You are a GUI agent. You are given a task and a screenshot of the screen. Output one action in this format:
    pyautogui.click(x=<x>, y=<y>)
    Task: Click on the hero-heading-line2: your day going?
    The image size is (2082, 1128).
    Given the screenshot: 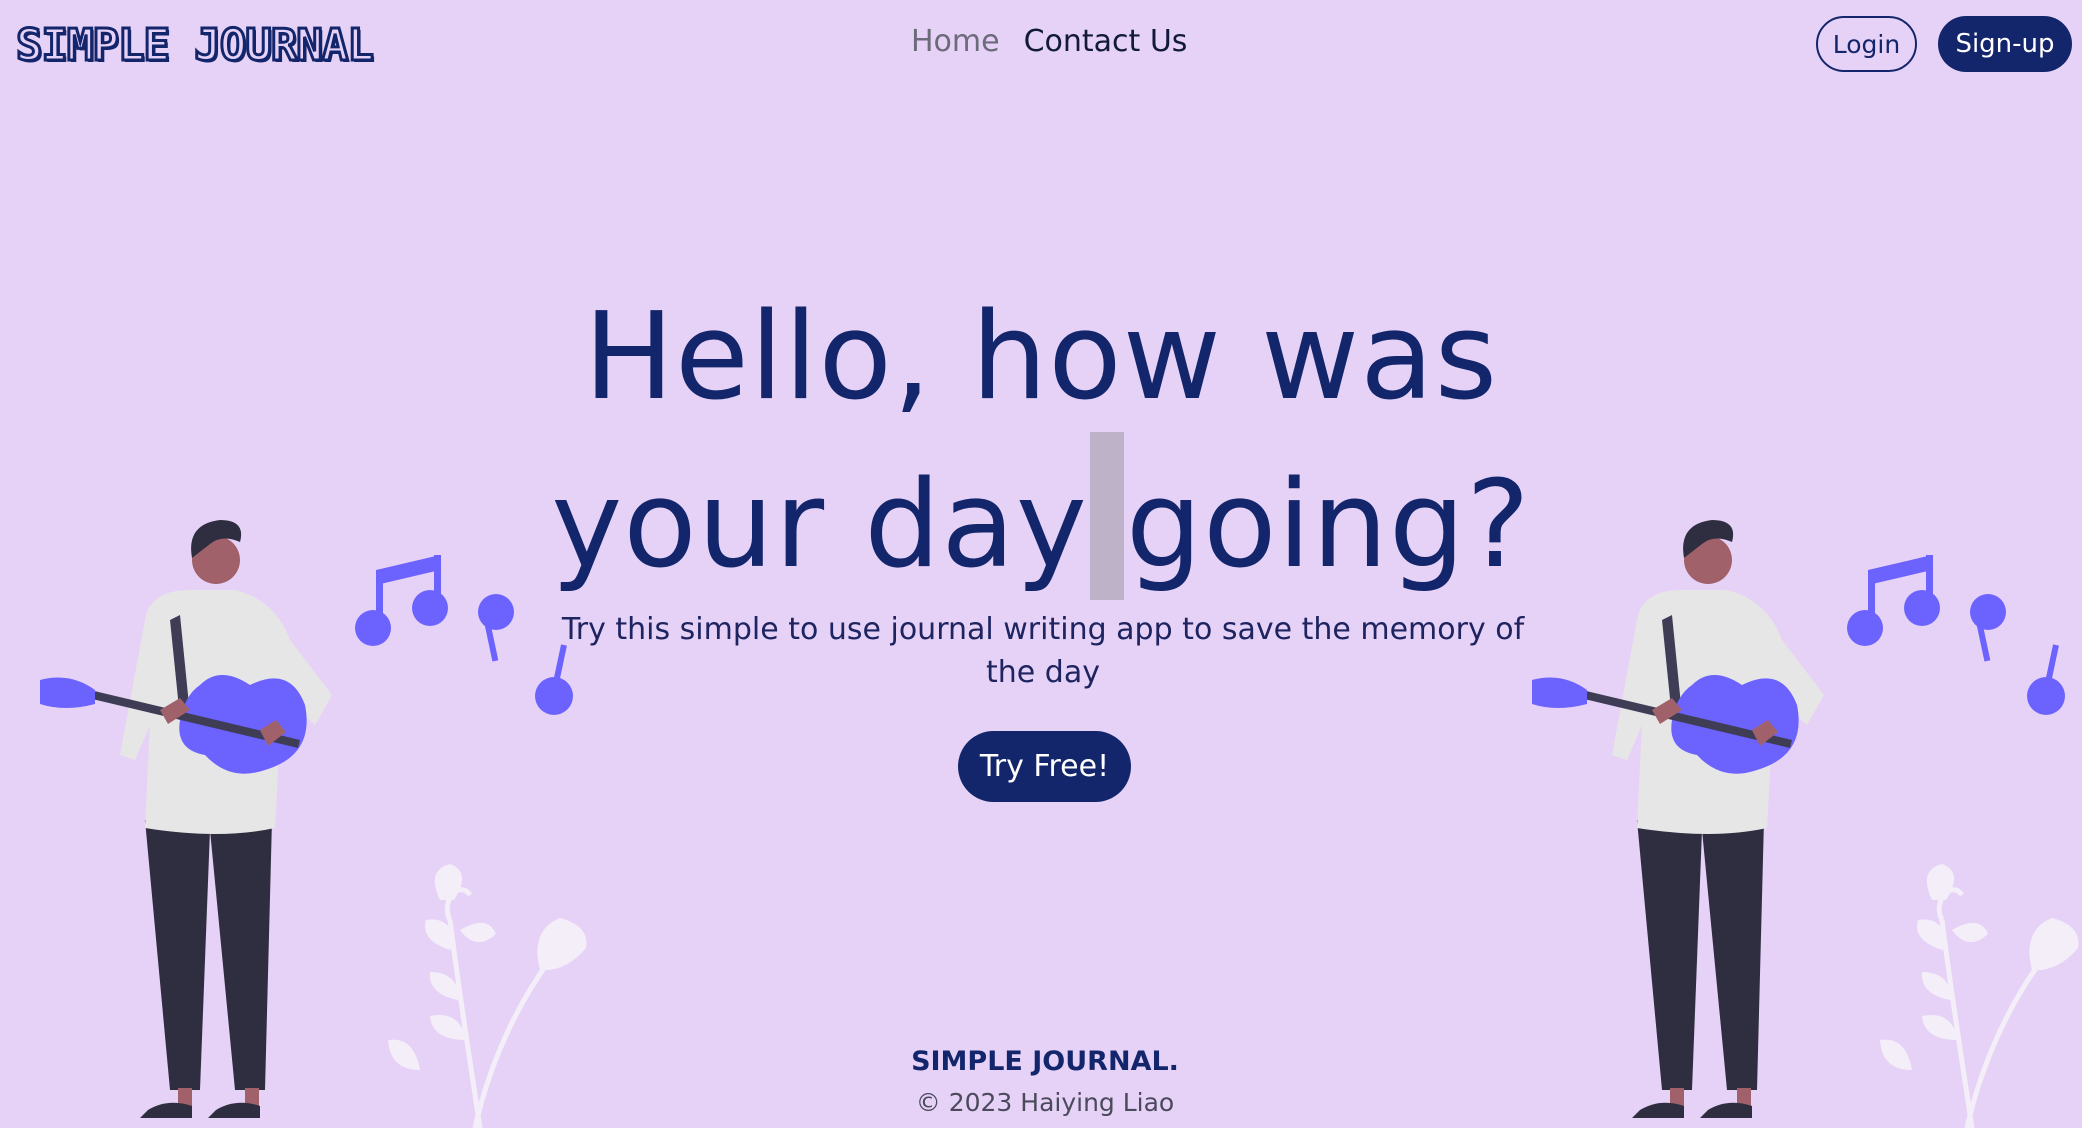 What is the action you would take?
    pyautogui.click(x=1041, y=516)
    